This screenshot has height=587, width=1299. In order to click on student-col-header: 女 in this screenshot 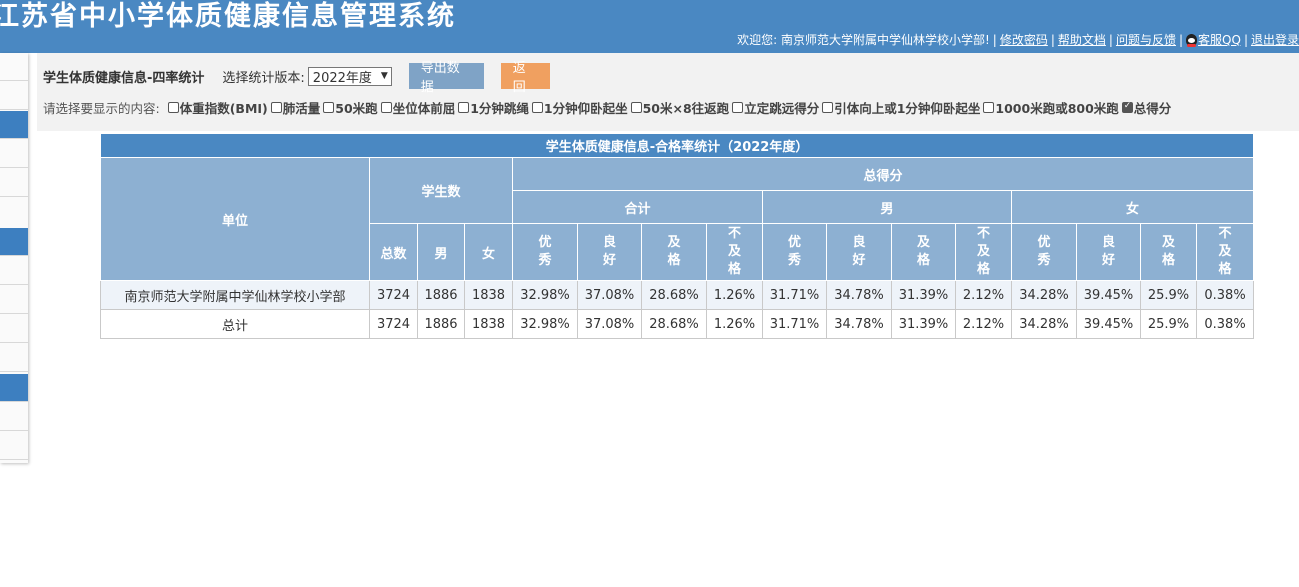, I will do `click(488, 252)`.